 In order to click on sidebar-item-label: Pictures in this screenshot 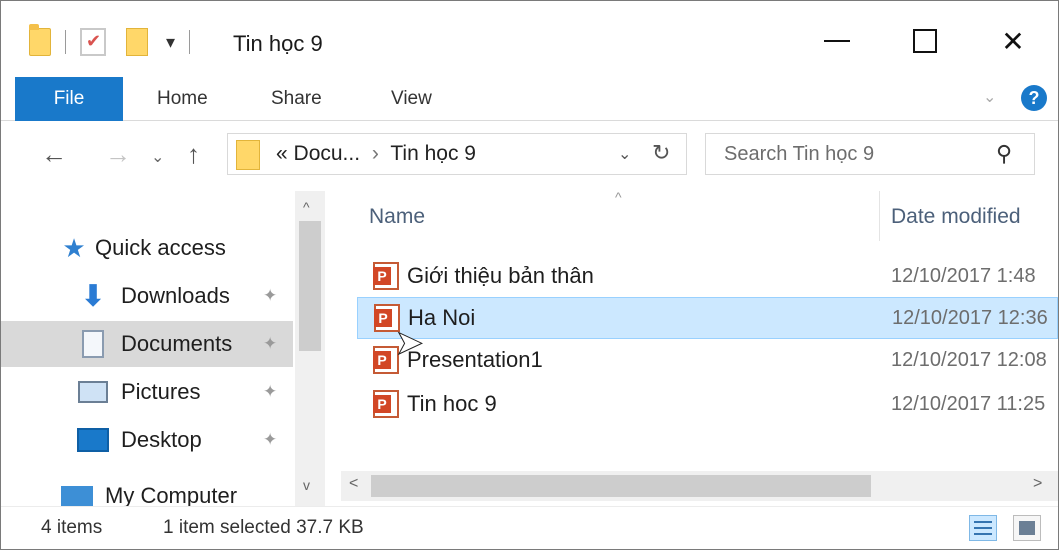, I will do `click(161, 391)`.